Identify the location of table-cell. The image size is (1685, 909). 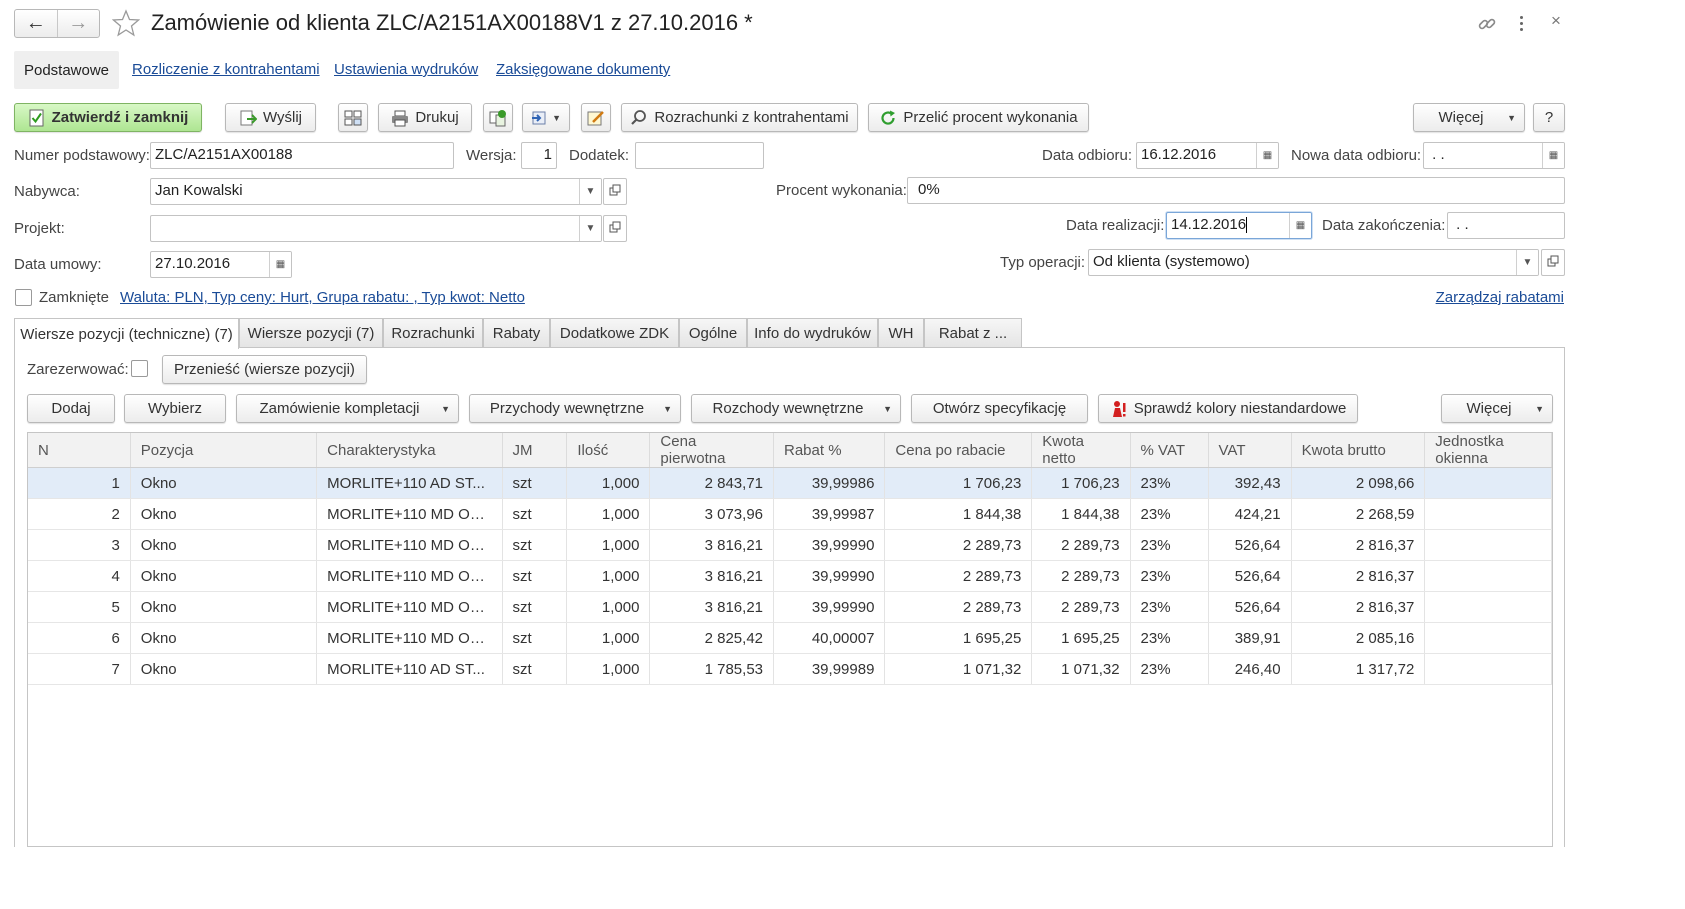
(1488, 607).